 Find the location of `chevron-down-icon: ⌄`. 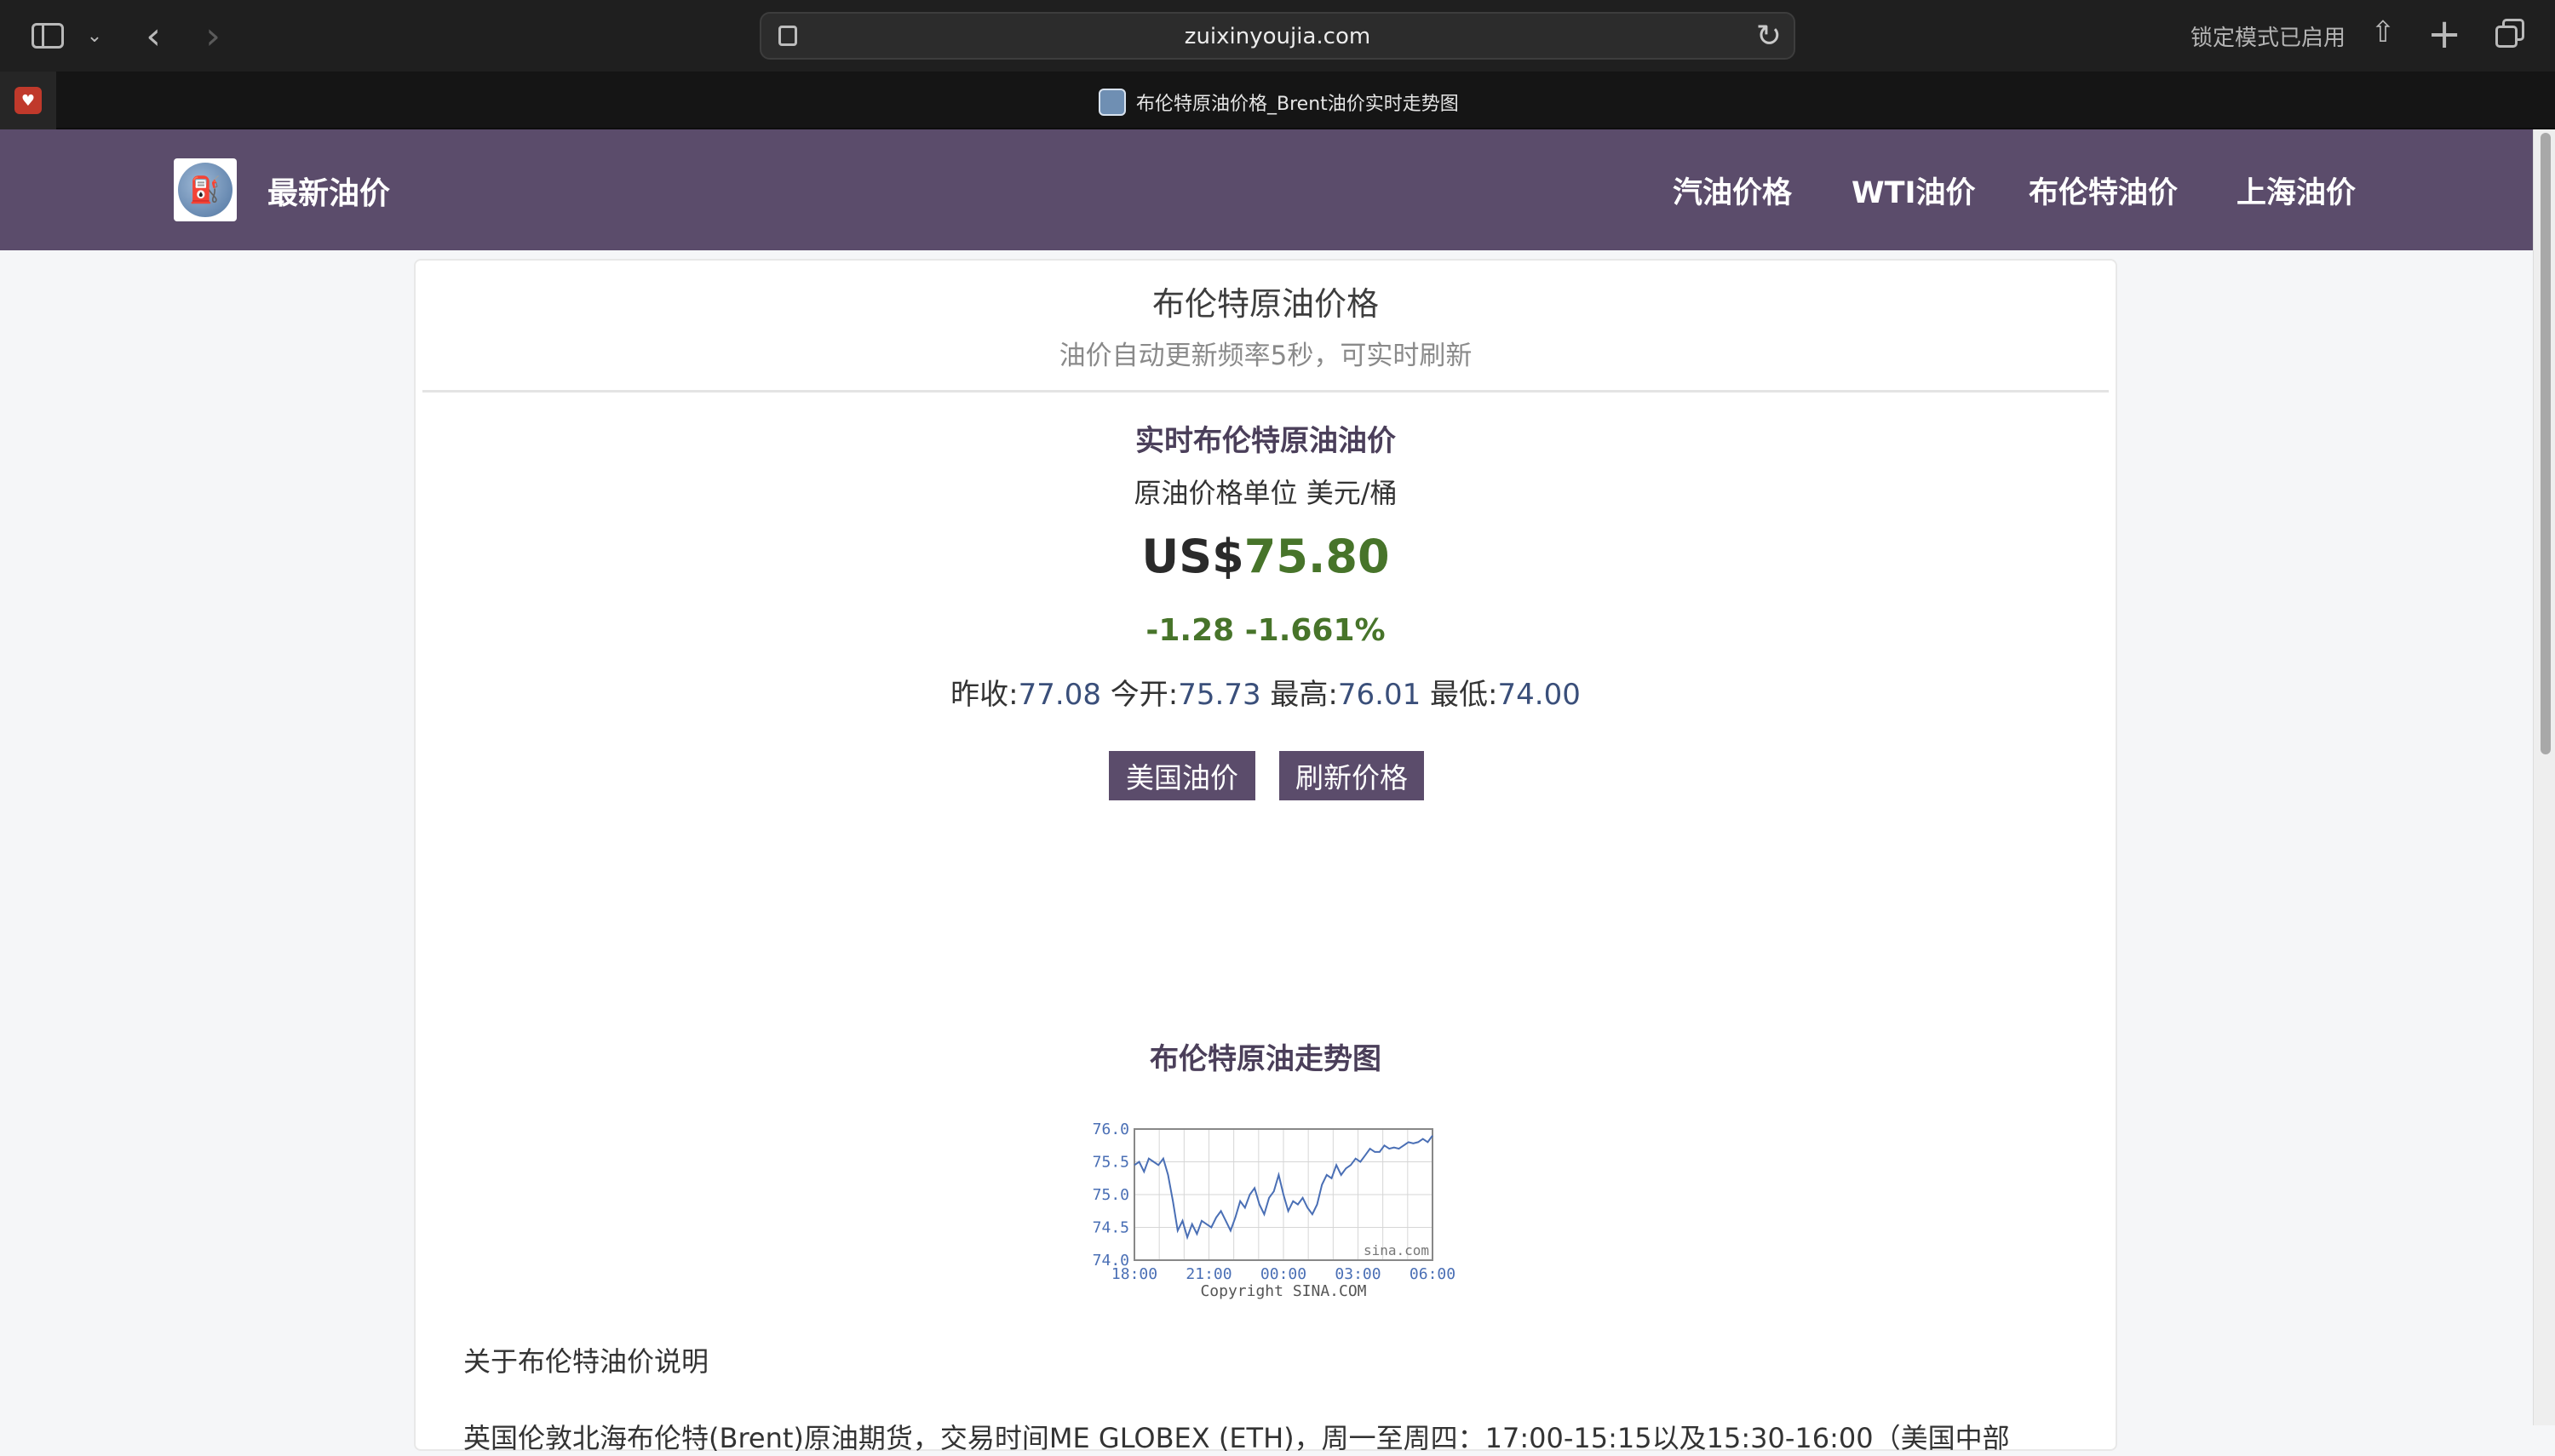

chevron-down-icon: ⌄ is located at coordinates (94, 35).